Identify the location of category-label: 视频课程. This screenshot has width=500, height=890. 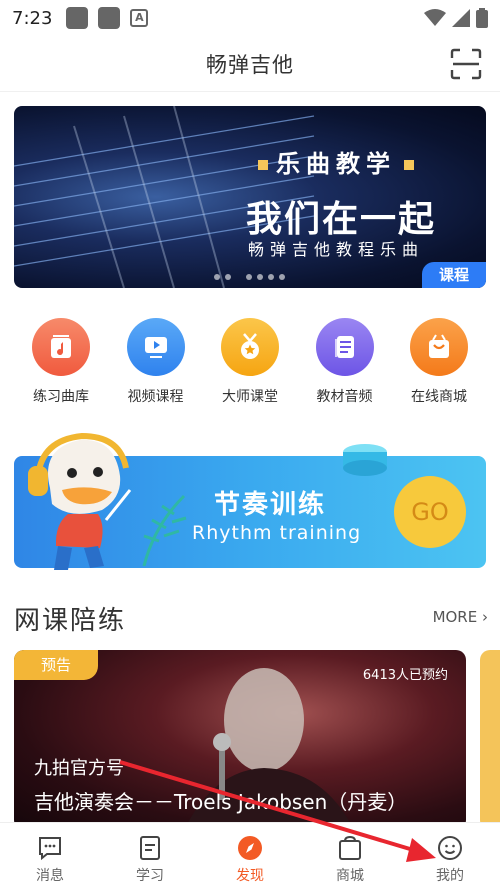
(155, 397).